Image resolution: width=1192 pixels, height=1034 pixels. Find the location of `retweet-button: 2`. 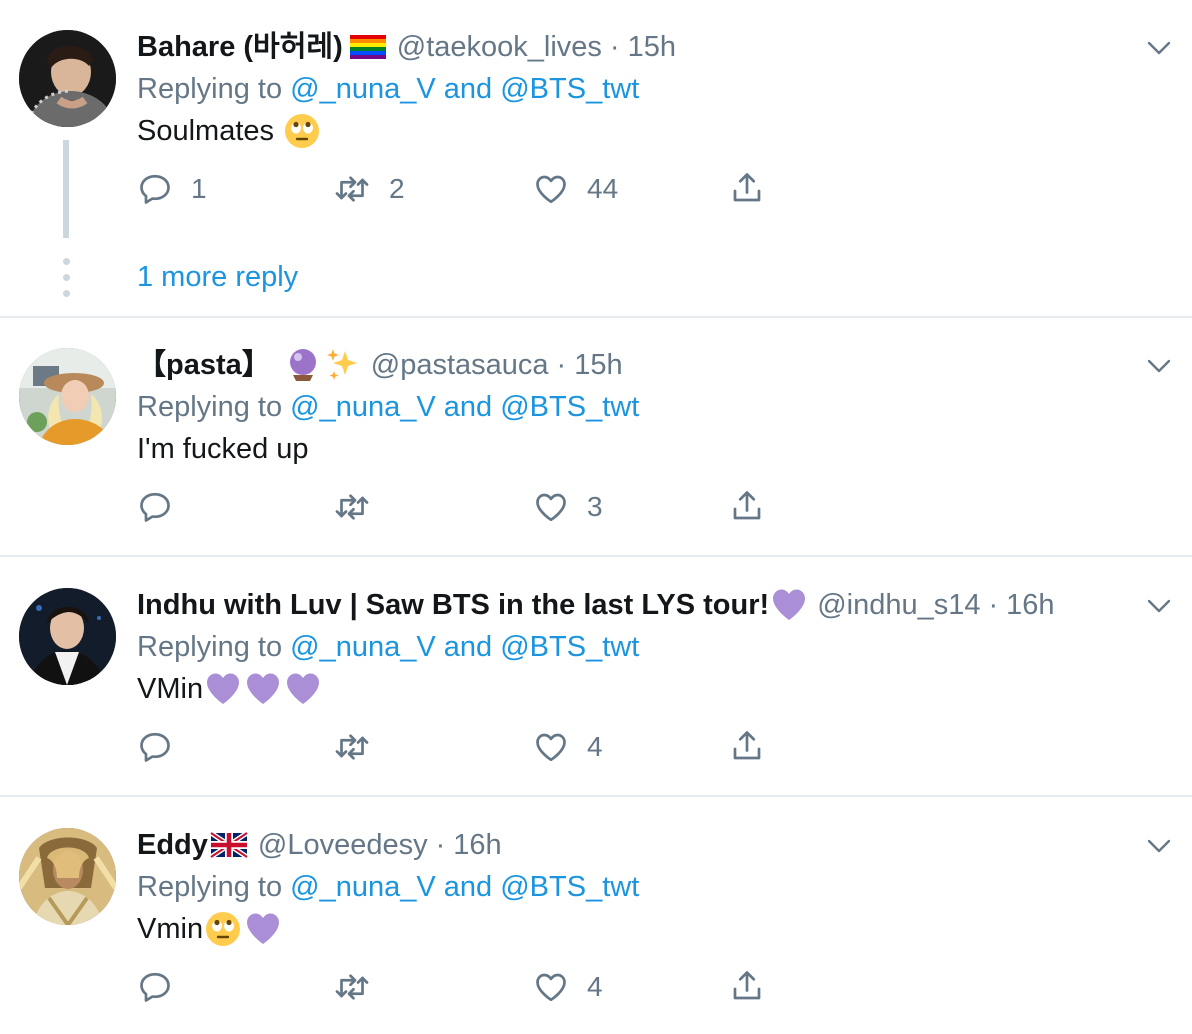

retweet-button: 2 is located at coordinates (369, 189).